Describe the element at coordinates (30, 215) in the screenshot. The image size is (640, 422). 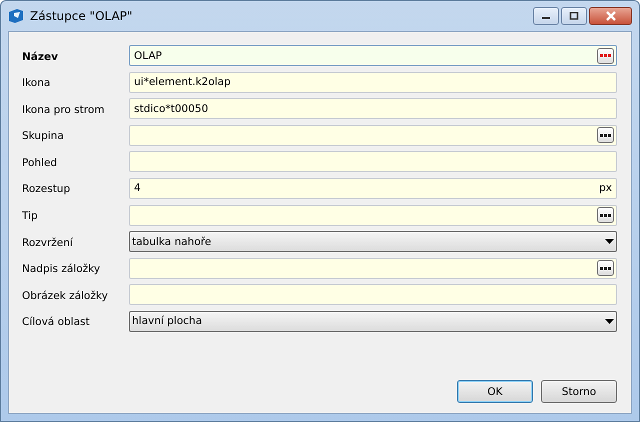
I see `field-label: Tip` at that location.